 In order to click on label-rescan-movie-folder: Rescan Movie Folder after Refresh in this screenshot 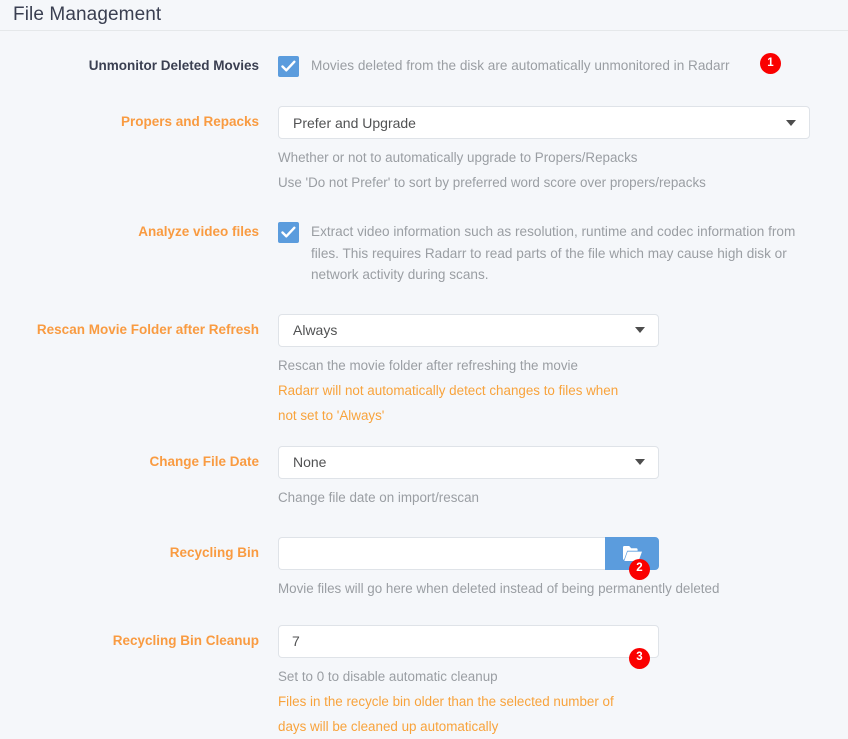, I will do `click(147, 329)`.